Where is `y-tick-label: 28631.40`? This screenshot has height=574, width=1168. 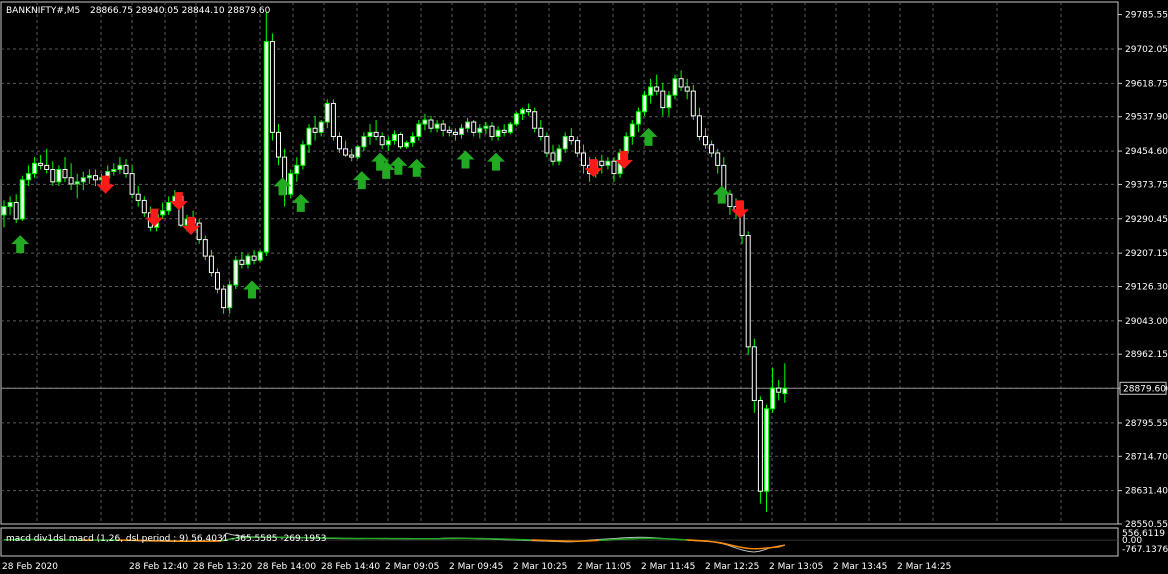 y-tick-label: 28631.40 is located at coordinates (1146, 492).